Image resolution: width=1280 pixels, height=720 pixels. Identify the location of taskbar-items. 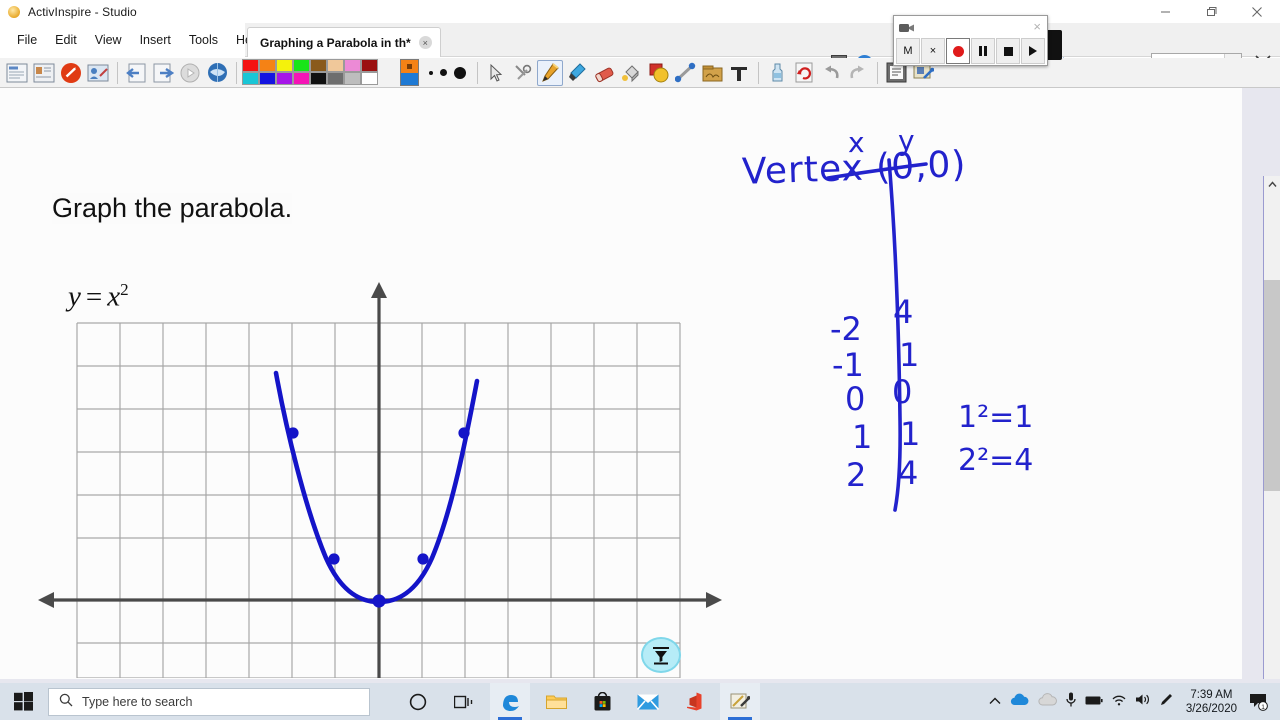
(579, 701).